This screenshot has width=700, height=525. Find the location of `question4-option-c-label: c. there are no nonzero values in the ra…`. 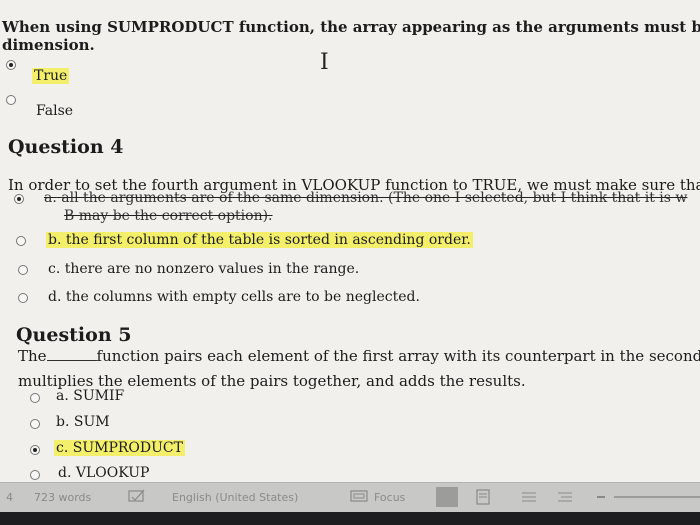

question4-option-c-label: c. there are no nonzero values in the ra… is located at coordinates (203, 269).